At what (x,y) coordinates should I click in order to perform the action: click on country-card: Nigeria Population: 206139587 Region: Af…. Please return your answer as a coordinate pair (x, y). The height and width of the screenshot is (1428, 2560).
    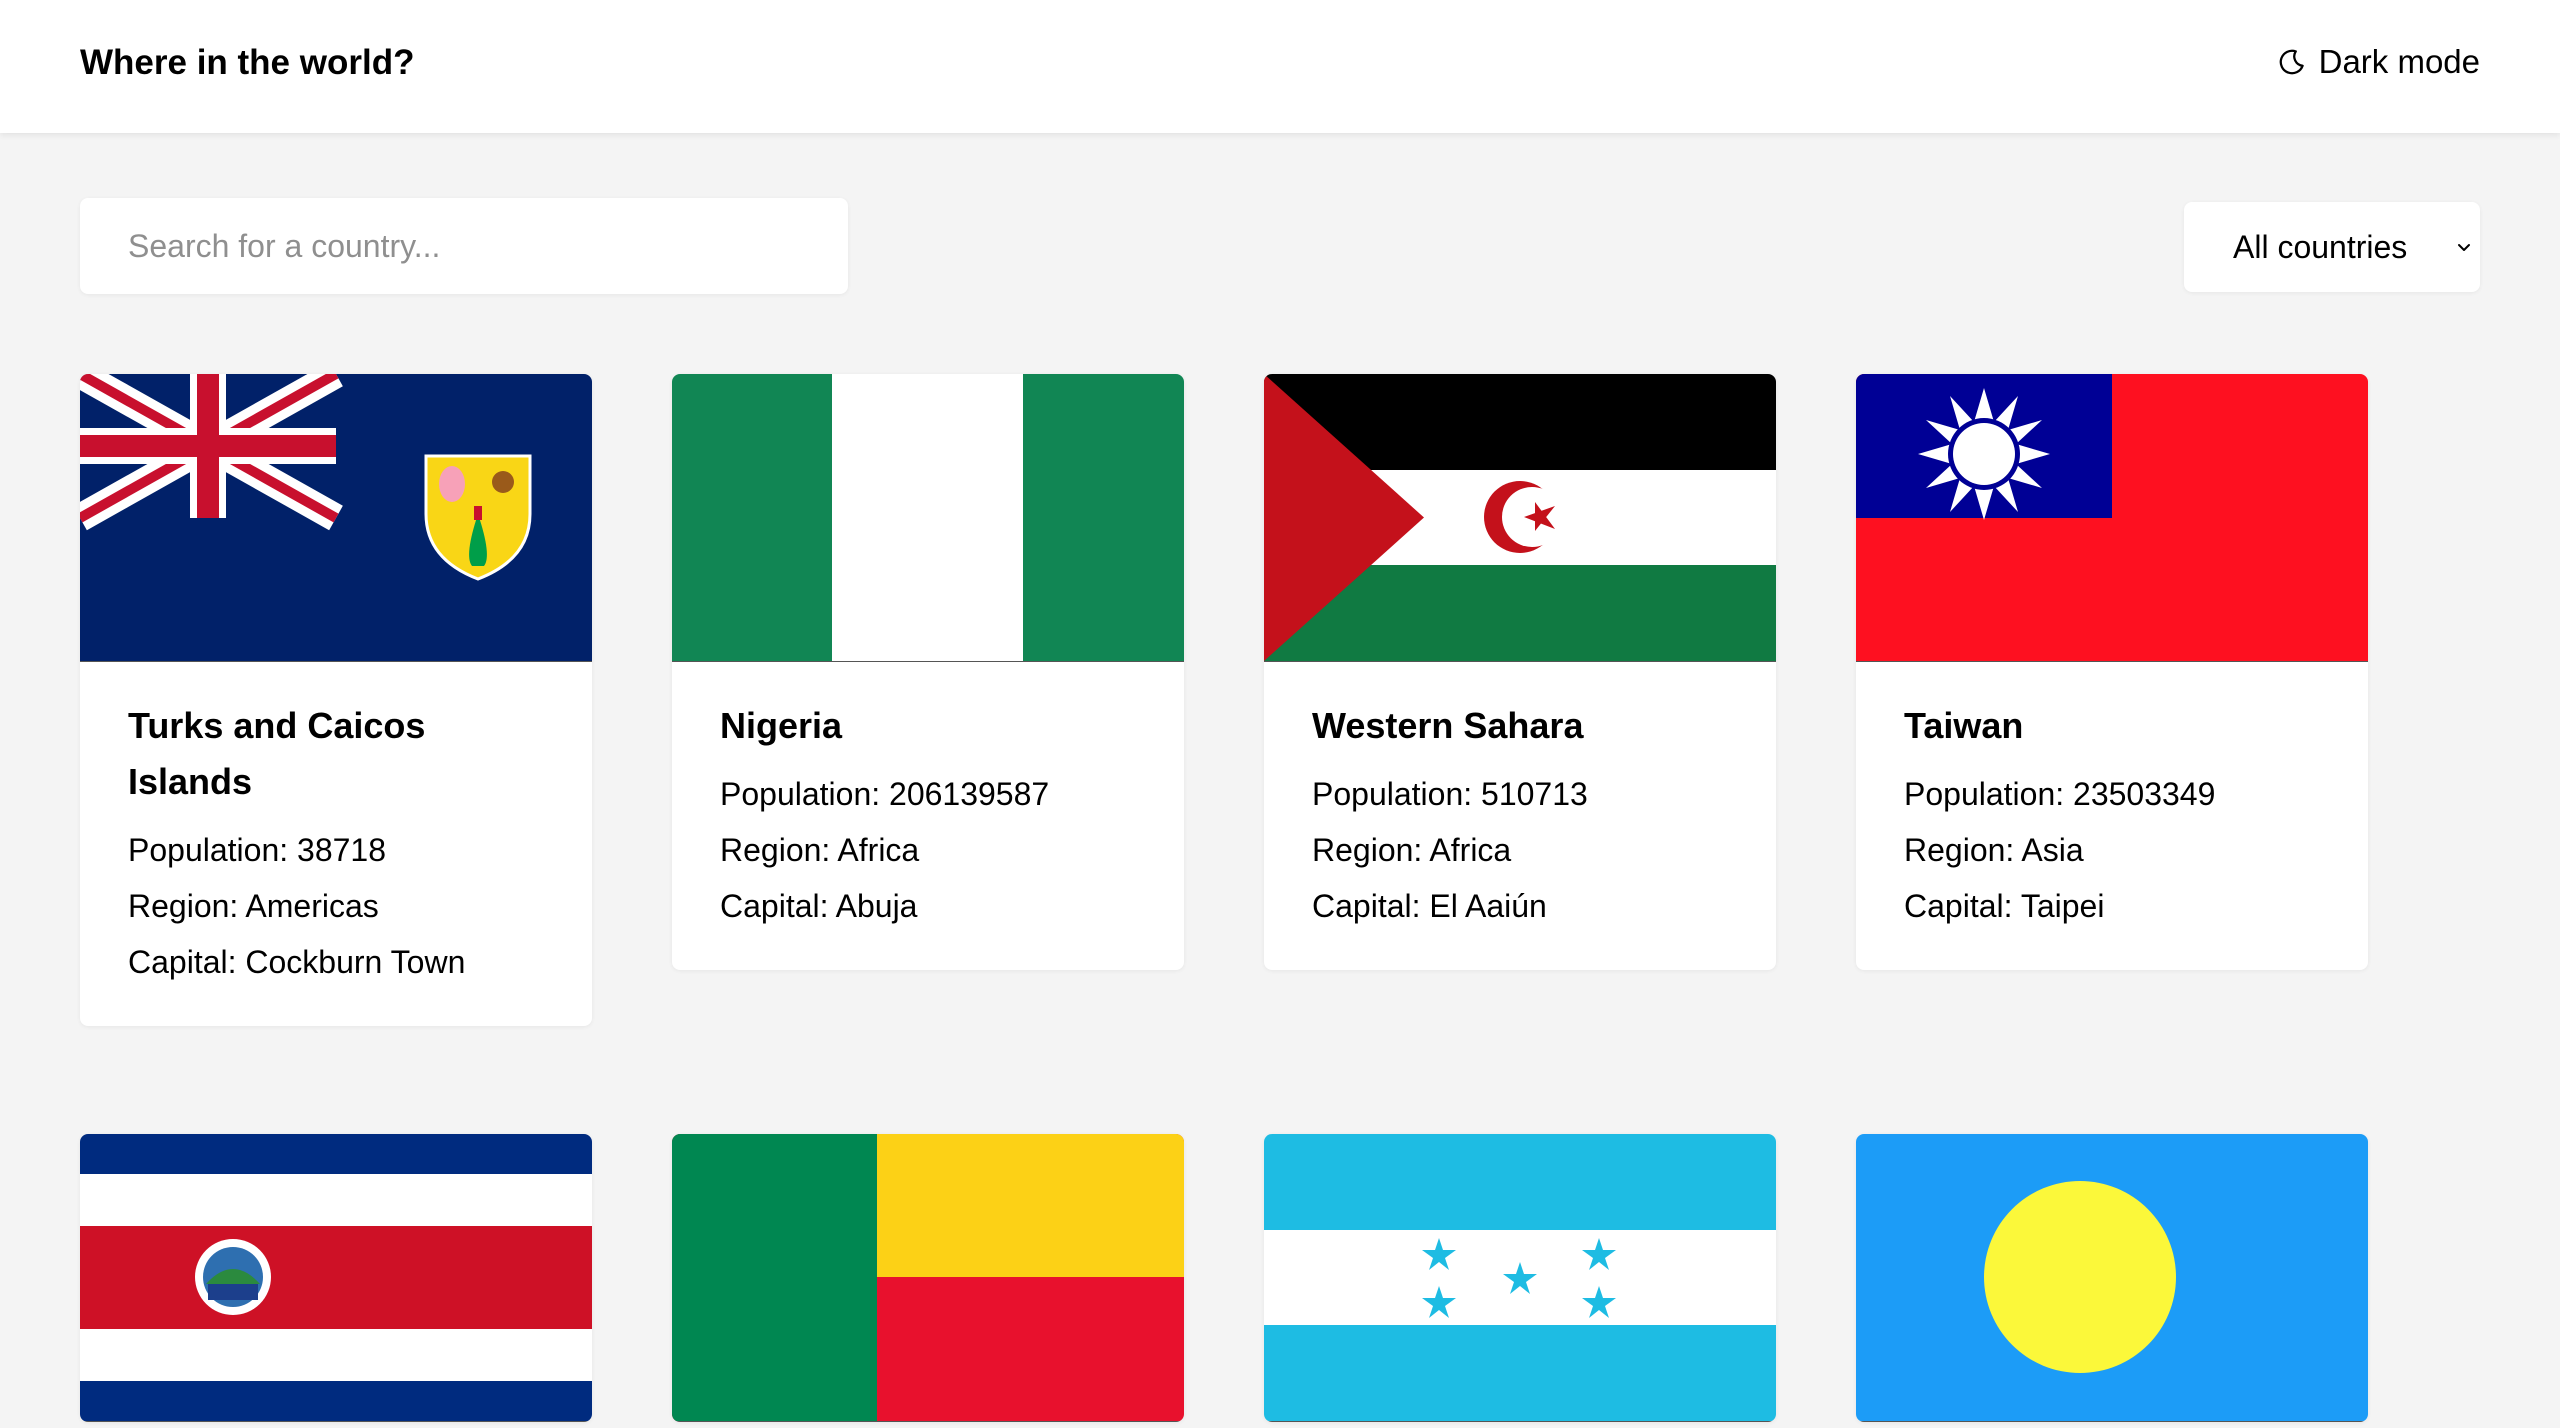
    Looking at the image, I should click on (928, 672).